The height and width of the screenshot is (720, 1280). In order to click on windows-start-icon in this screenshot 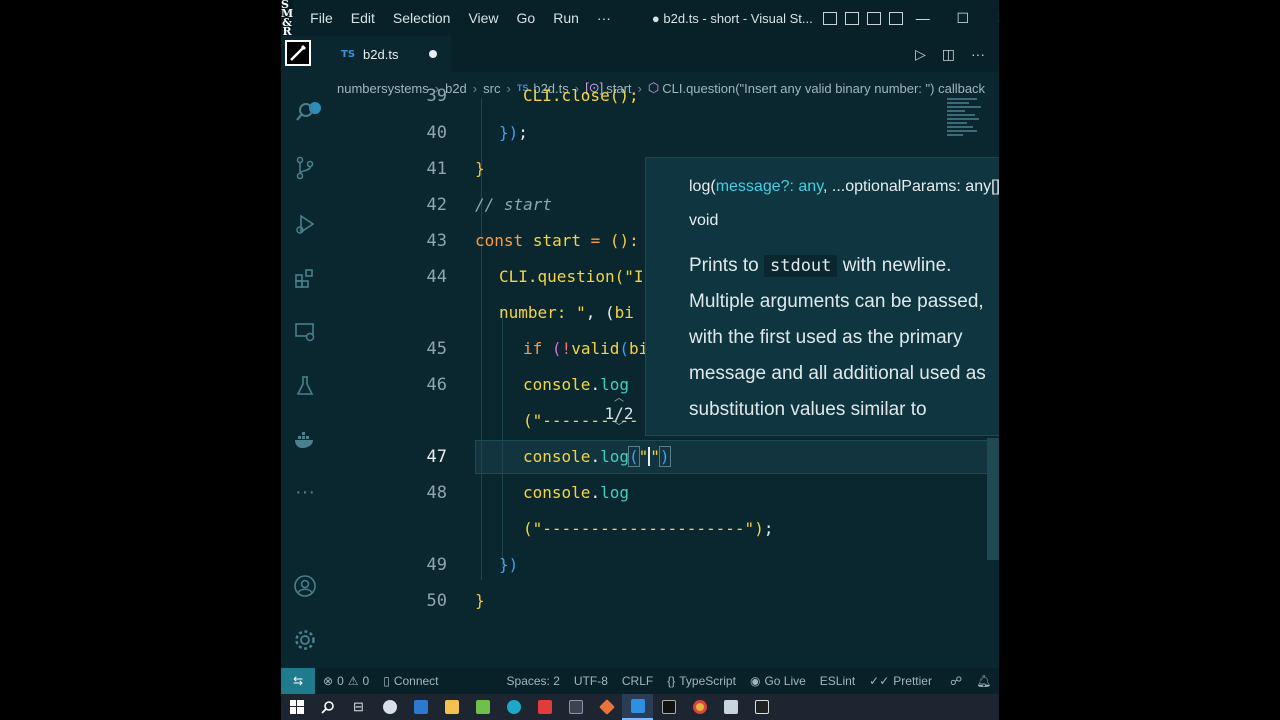, I will do `click(296, 707)`.